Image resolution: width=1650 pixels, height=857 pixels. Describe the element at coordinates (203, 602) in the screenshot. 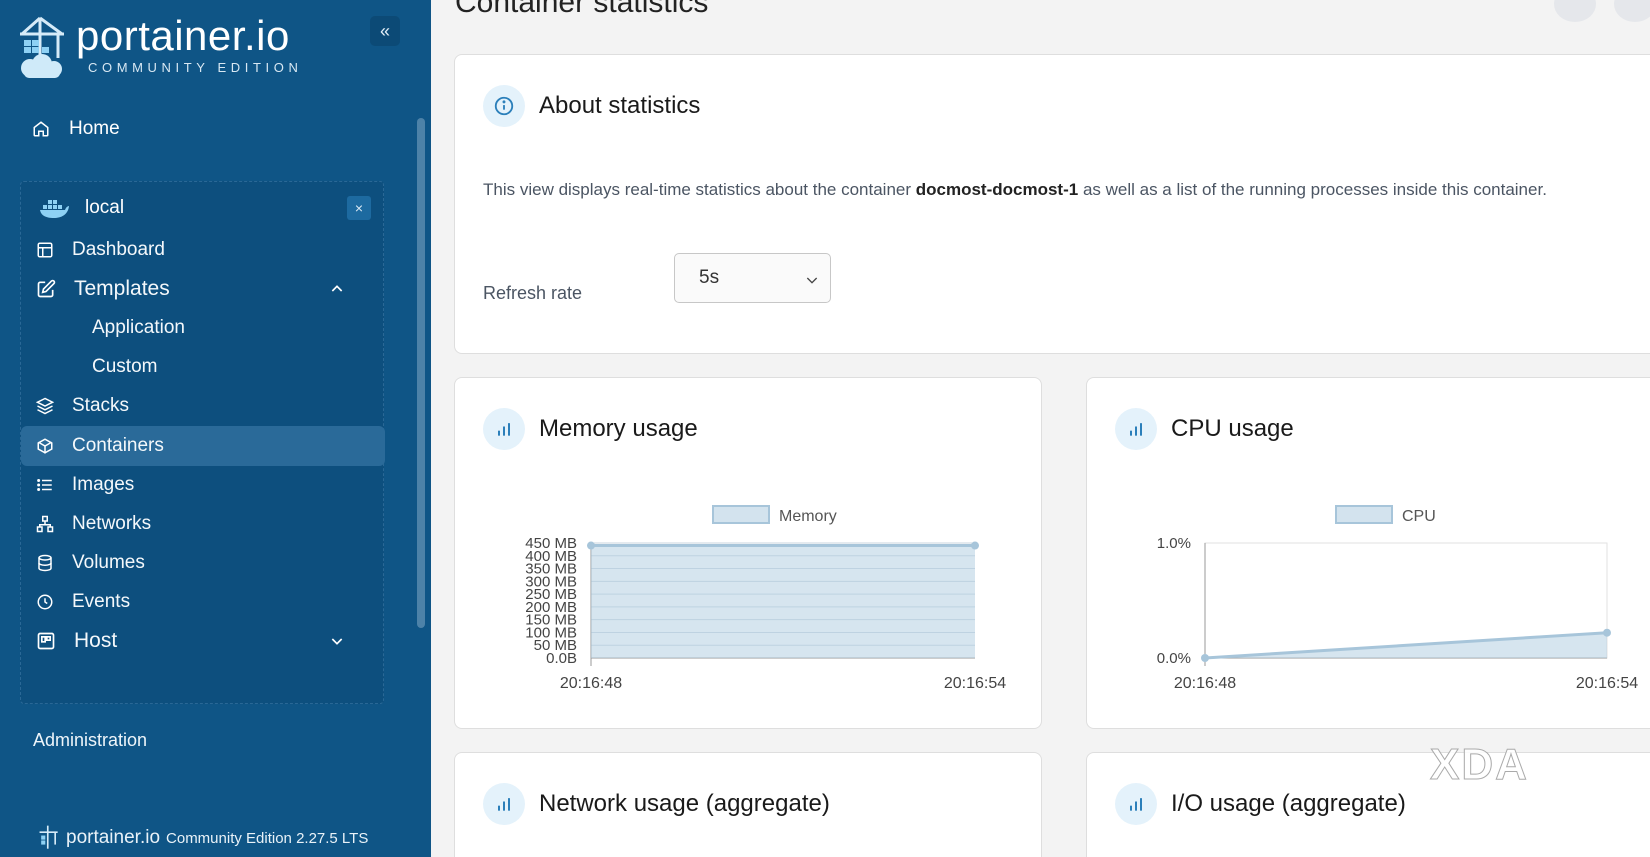

I see `sidebar-item-events: Events` at that location.